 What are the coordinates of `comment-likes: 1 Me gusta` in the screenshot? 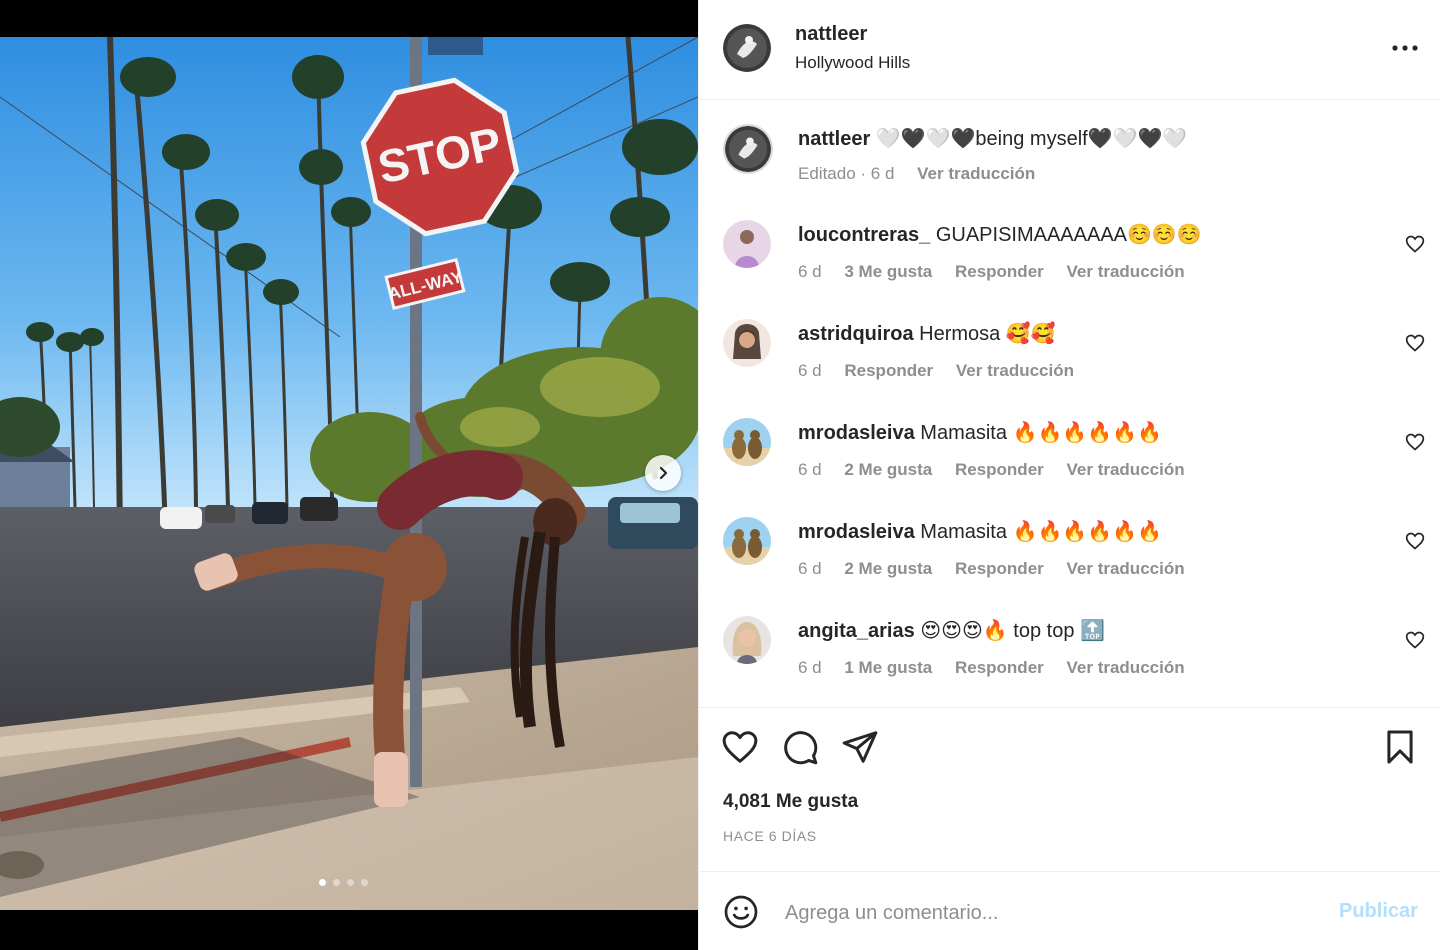 It's located at (888, 667).